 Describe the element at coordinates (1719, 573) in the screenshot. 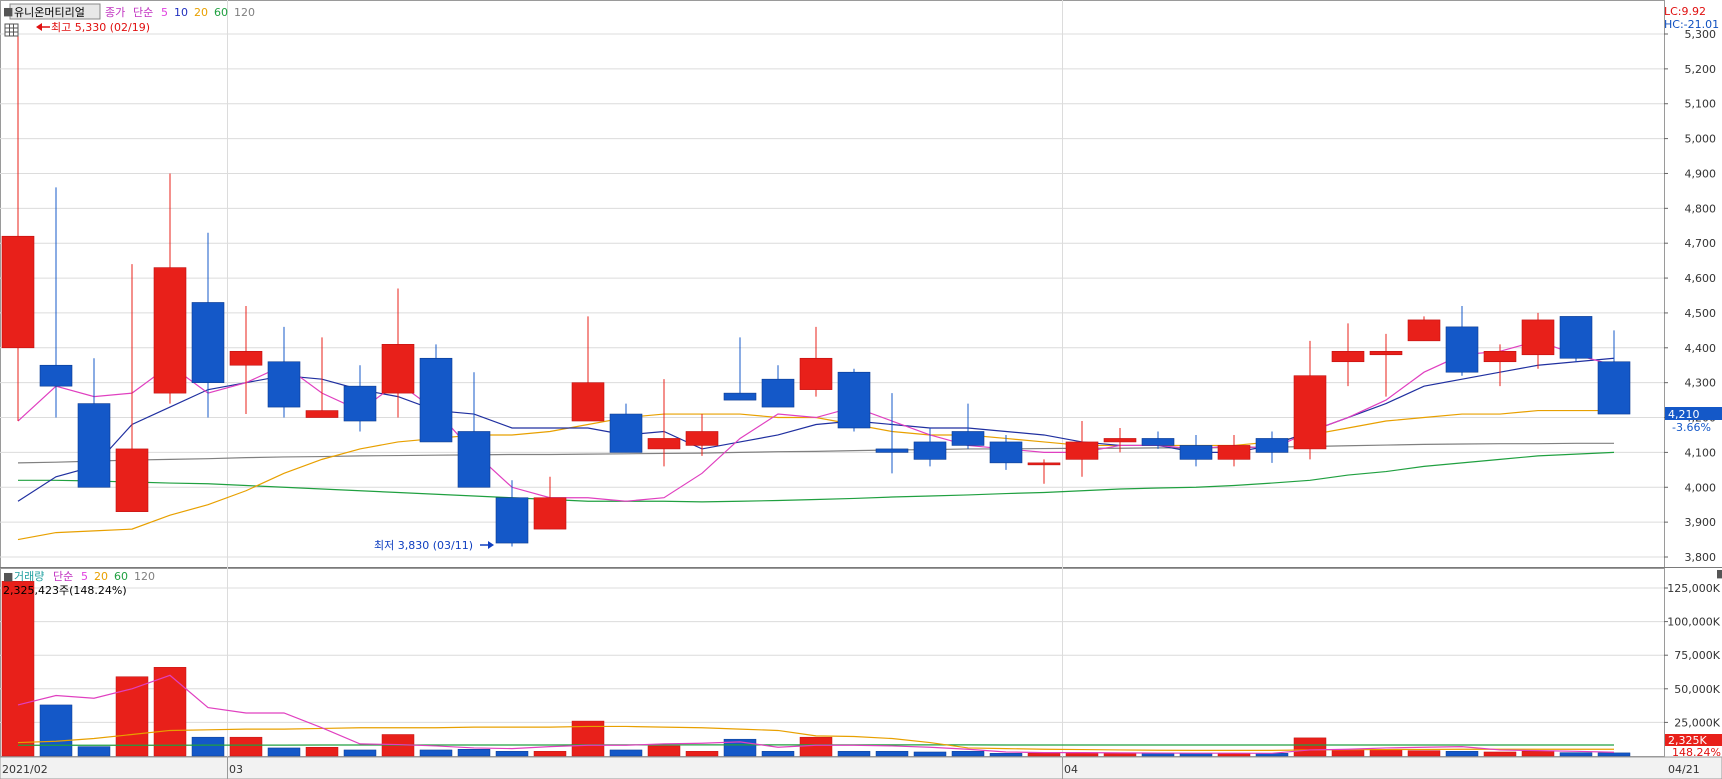

I see `panel-marker-right: ■` at that location.